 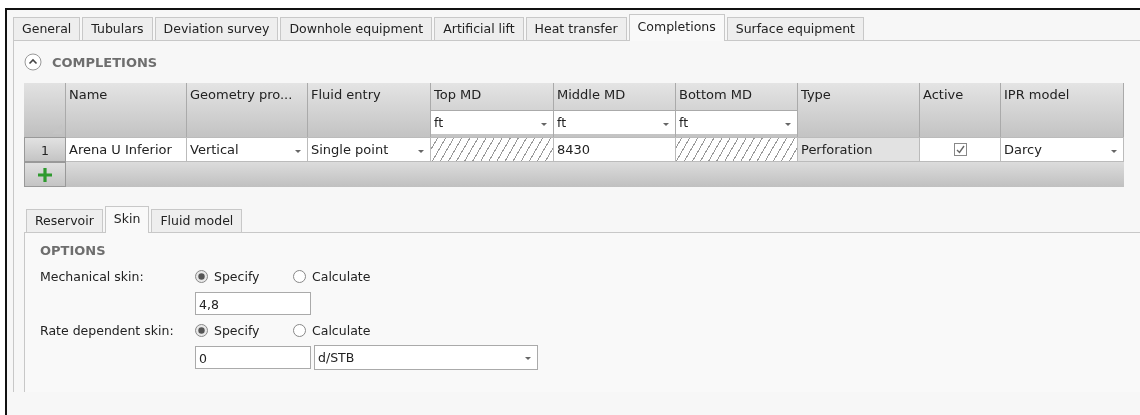 I want to click on tab: Artificial lift, so click(x=479, y=28).